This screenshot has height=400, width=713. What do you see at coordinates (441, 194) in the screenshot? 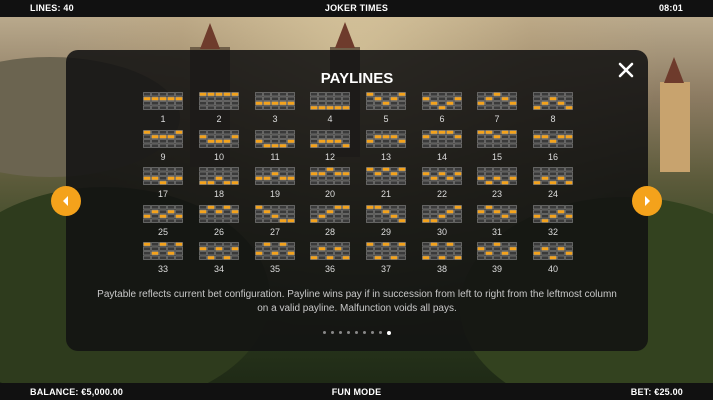
I see `payline-number: 22` at bounding box center [441, 194].